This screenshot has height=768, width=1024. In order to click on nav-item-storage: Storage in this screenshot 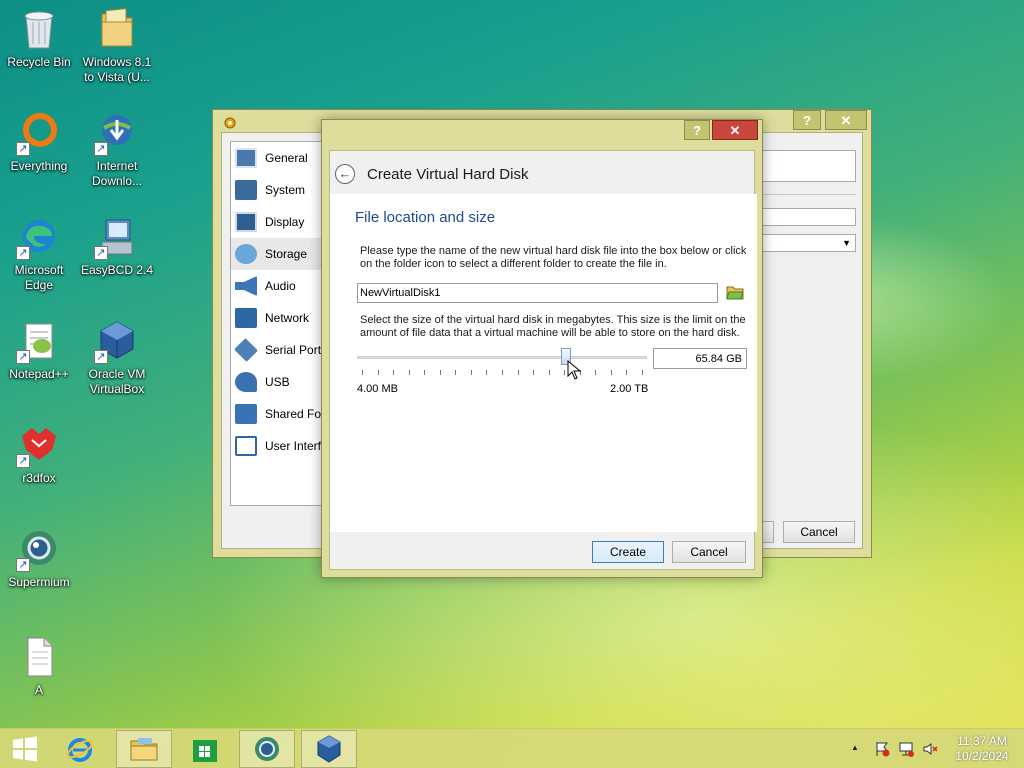, I will do `click(280, 254)`.